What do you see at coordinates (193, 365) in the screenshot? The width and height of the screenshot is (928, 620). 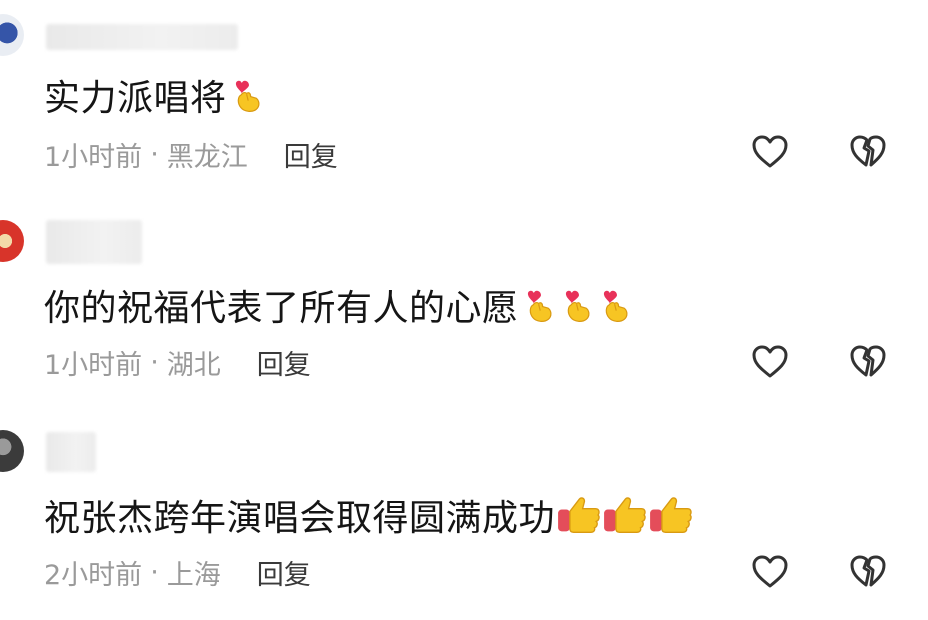 I see `location: 湖北` at bounding box center [193, 365].